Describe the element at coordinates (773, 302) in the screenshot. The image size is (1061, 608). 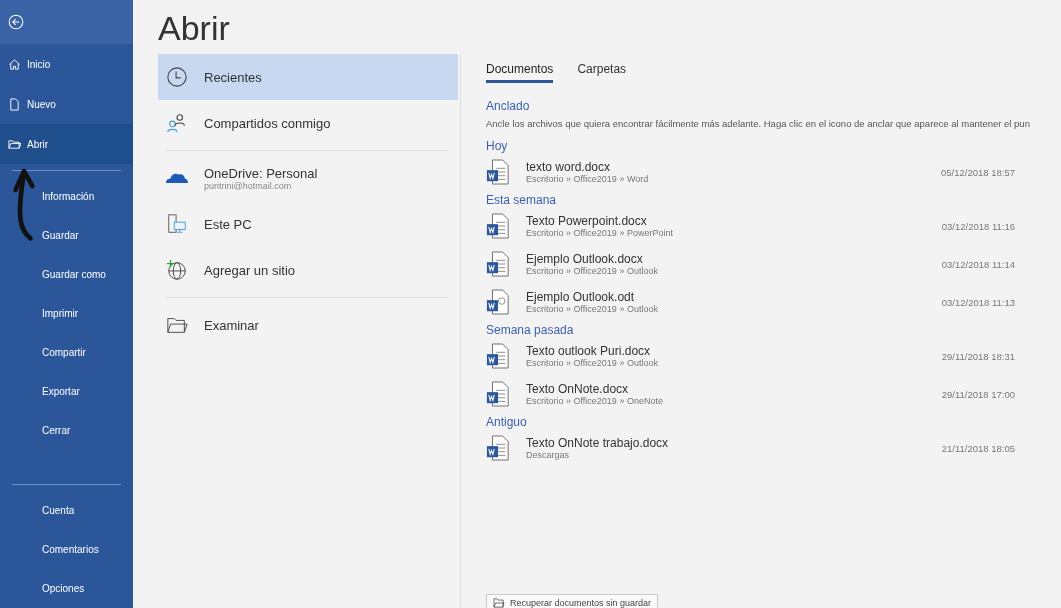
I see `file-item: Ejemplo Outlook.odt Escritorio » Office2019 » Outlook 03/12/2018 11:13` at that location.